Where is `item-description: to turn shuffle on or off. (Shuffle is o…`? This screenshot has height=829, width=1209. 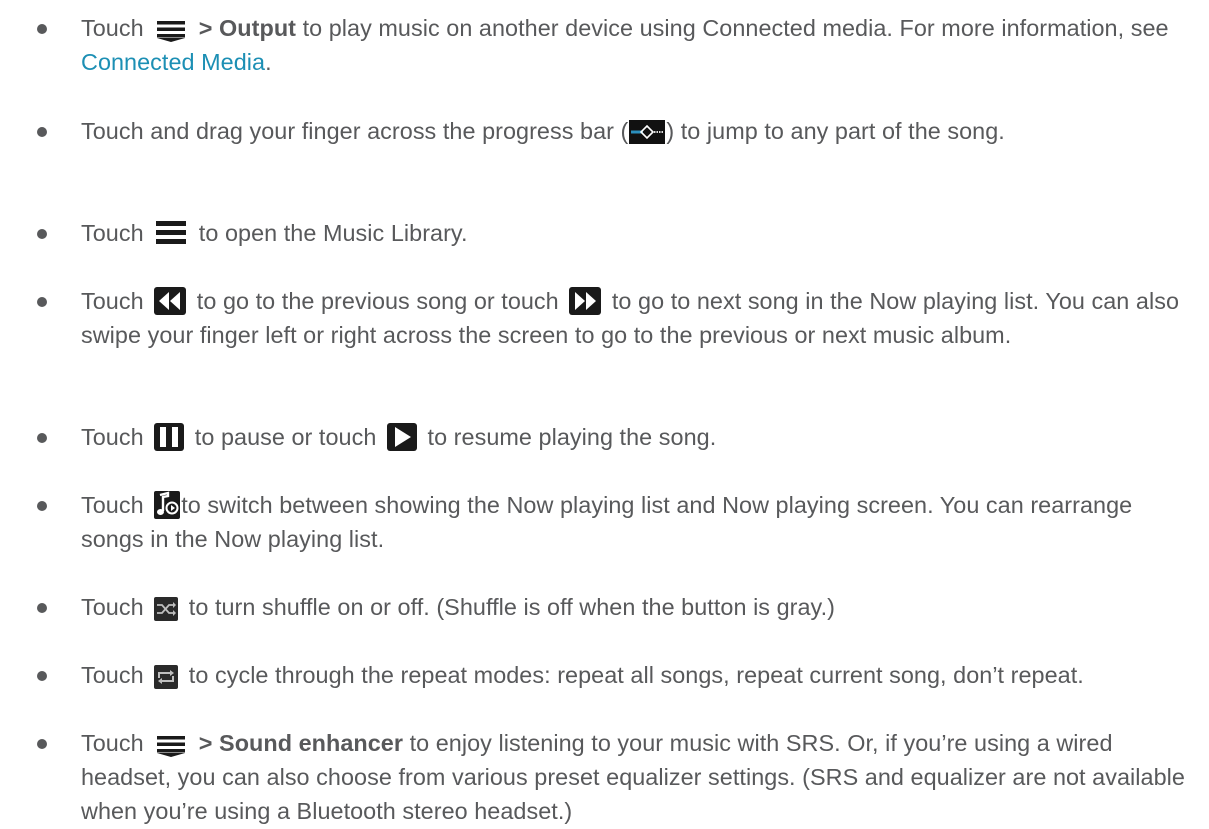
item-description: to turn shuffle on or off. (Shuffle is o… is located at coordinates (511, 607).